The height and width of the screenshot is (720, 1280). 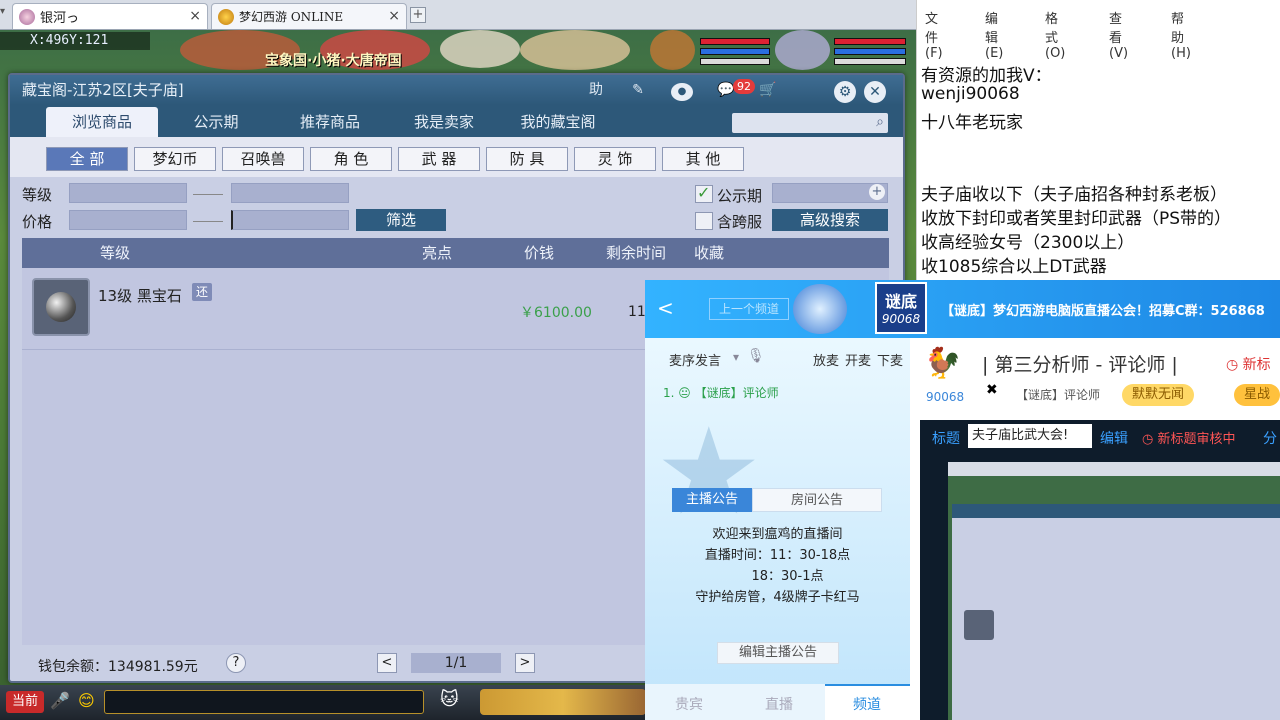 I want to click on cross-server-checkbox, so click(x=704, y=221).